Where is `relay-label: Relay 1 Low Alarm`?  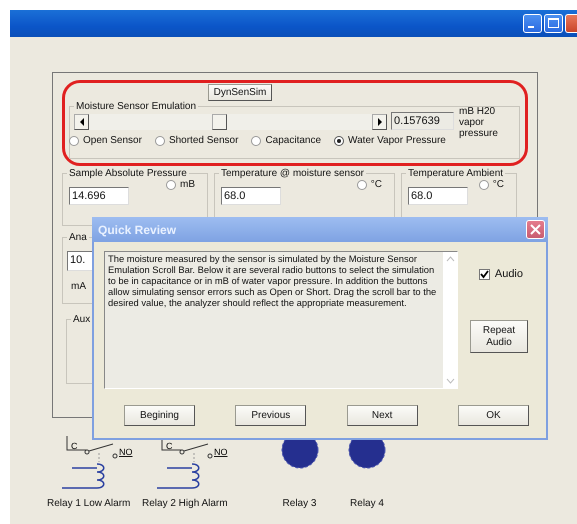 relay-label: Relay 1 Low Alarm is located at coordinates (88, 503).